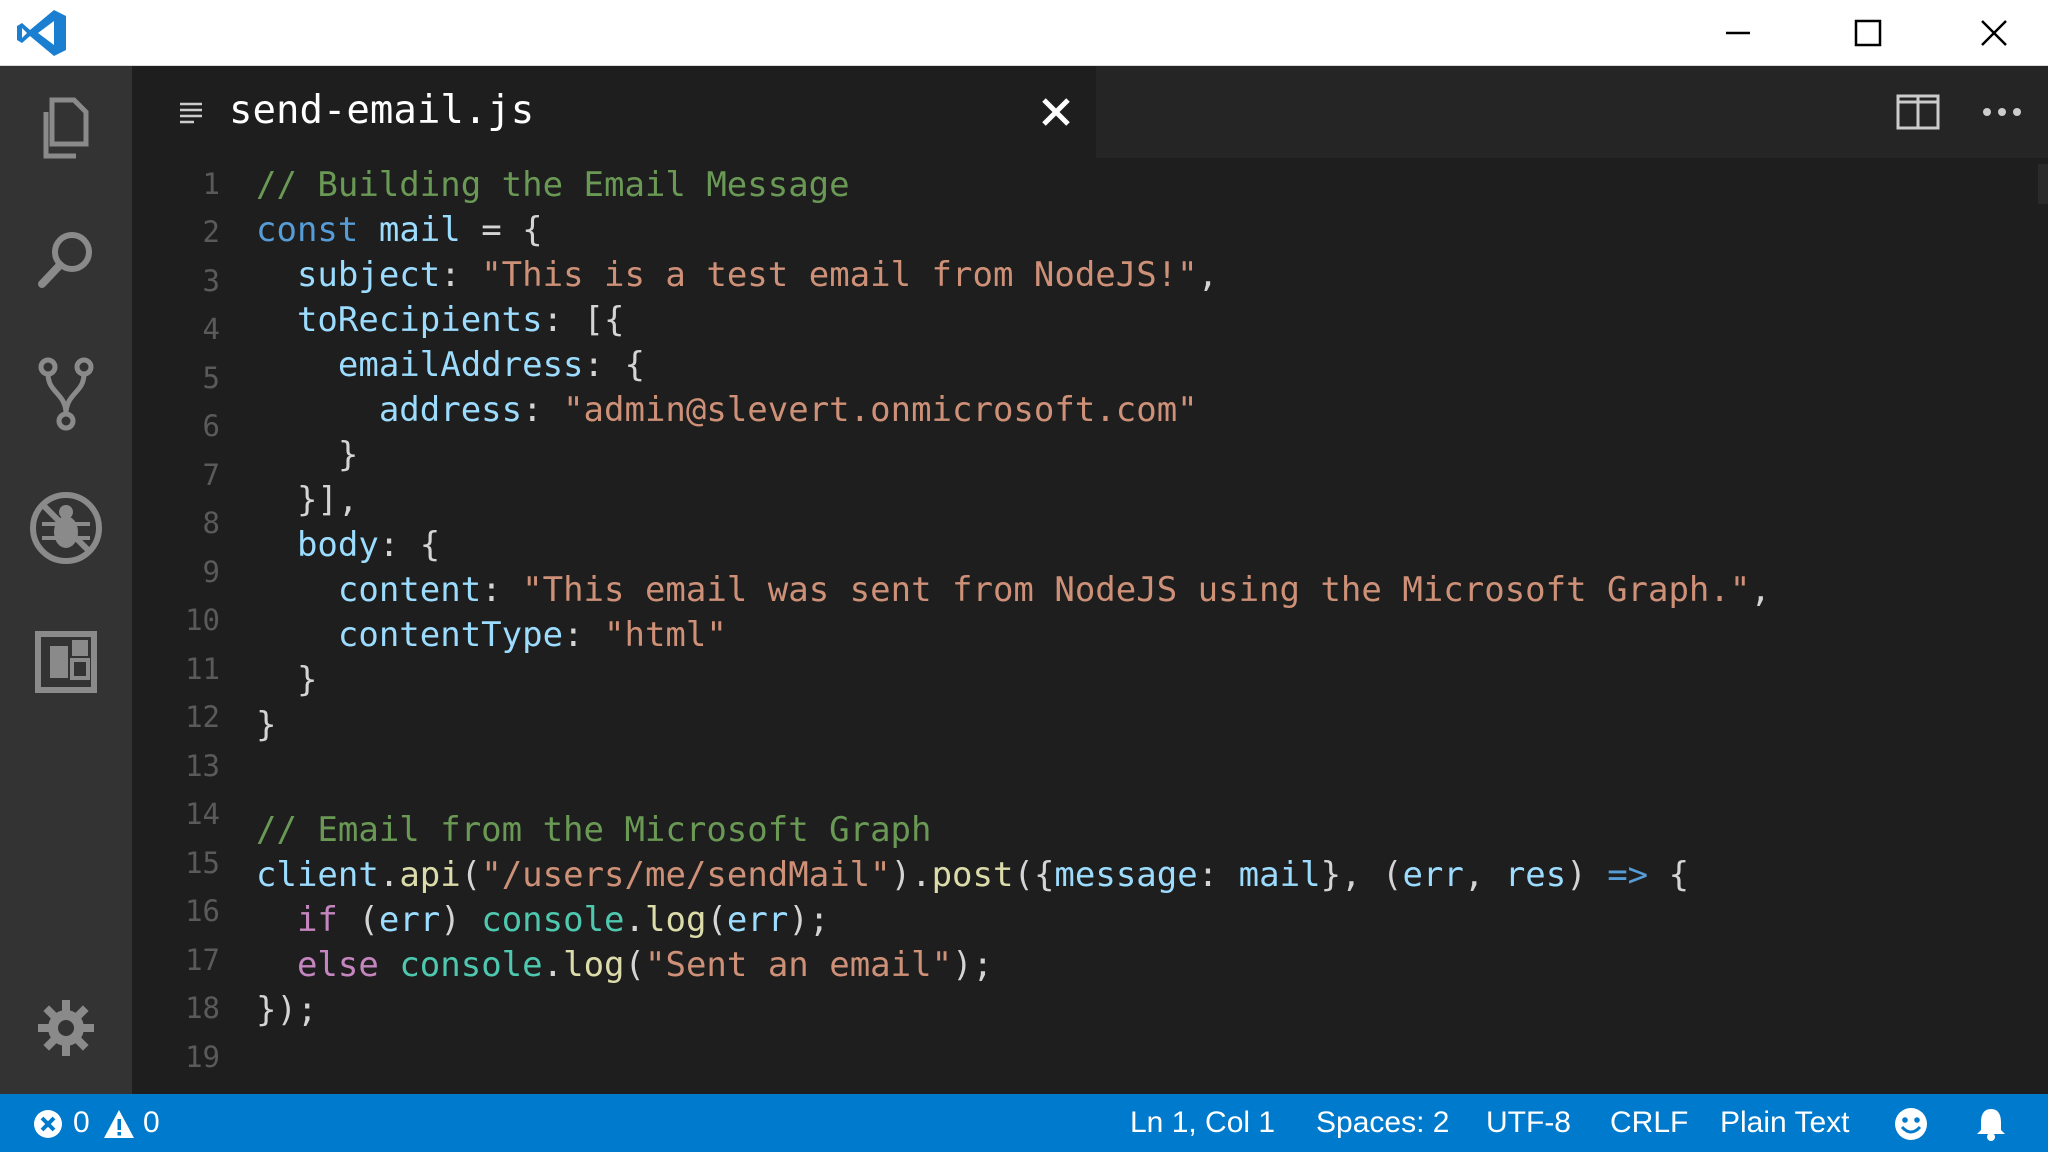 The height and width of the screenshot is (1152, 2048). What do you see at coordinates (1433, 875) in the screenshot?
I see `parameter: err` at bounding box center [1433, 875].